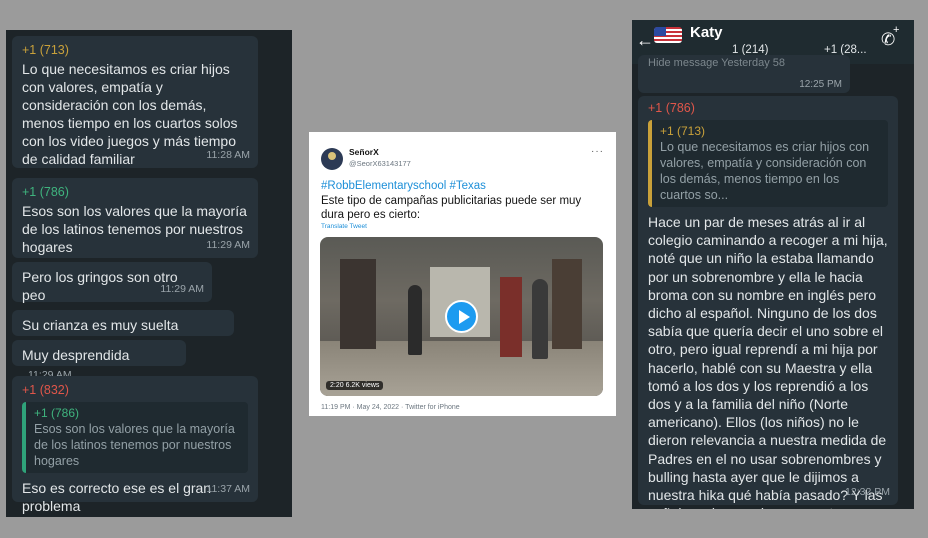 This screenshot has width=928, height=538. What do you see at coordinates (337, 385) in the screenshot?
I see `video-duration: 2:20` at bounding box center [337, 385].